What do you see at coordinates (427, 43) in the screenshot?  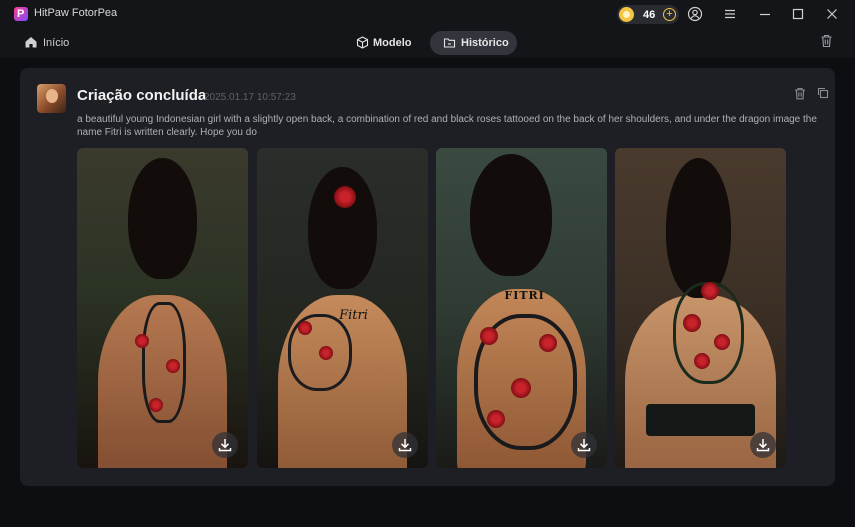 I see `nav-bar: Início Modelo Histórico` at bounding box center [427, 43].